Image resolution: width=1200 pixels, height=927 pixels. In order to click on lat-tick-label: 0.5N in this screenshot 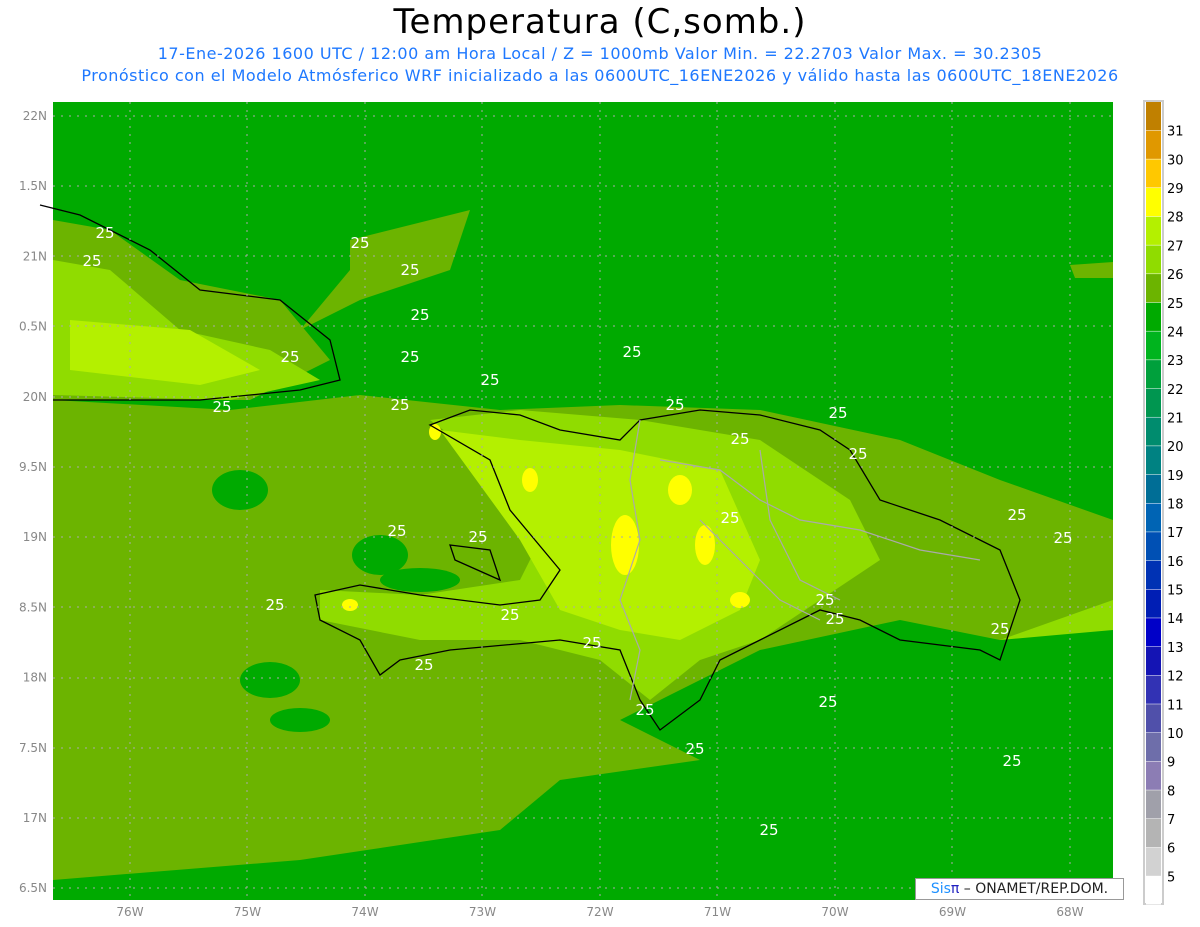, I will do `click(33, 327)`.